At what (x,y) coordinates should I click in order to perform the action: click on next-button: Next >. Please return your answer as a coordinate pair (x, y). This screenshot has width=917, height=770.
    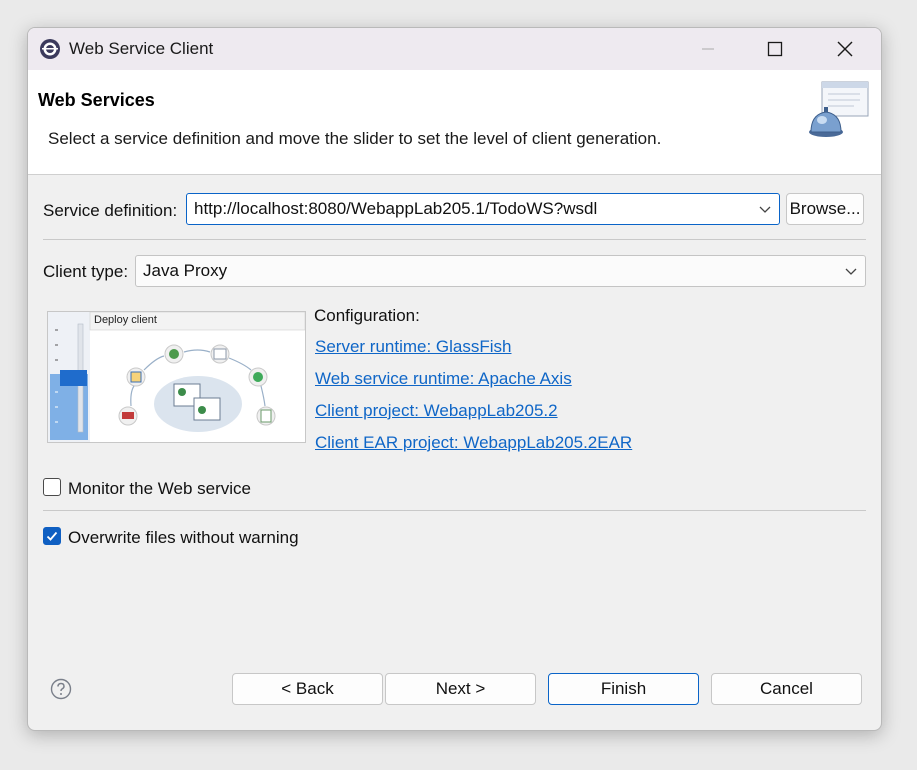
    Looking at the image, I should click on (460, 689).